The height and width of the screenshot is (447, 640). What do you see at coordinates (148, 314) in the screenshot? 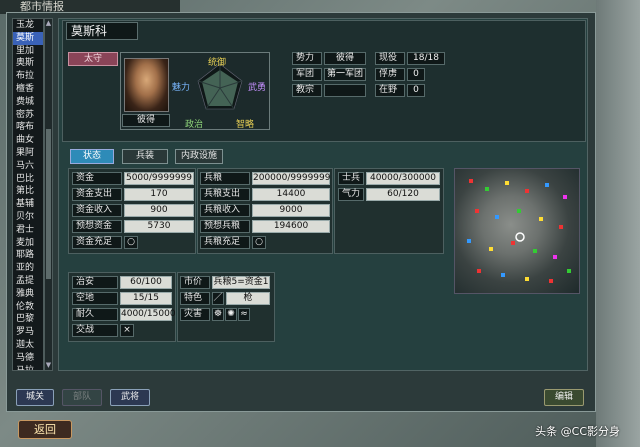
I see `city-stat-value: 4000/15000` at bounding box center [148, 314].